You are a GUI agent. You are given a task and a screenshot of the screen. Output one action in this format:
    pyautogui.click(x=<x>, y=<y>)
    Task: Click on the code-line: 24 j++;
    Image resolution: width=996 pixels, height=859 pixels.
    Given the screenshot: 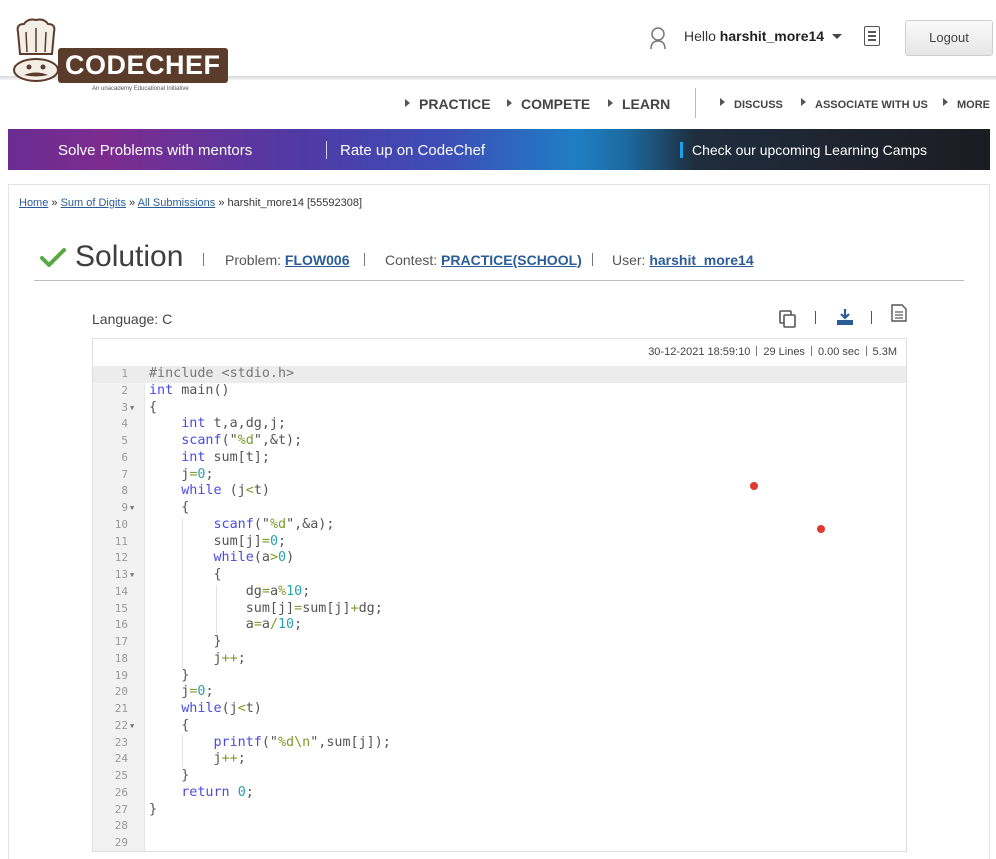 What is the action you would take?
    pyautogui.click(x=499, y=759)
    